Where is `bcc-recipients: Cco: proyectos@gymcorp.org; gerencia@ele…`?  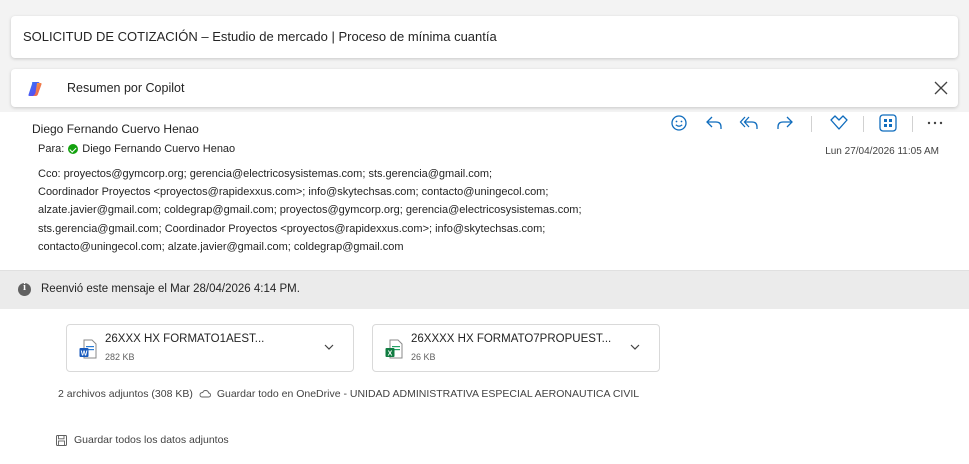
bcc-recipients: Cco: proyectos@gymcorp.org; gerencia@ele… is located at coordinates (408, 210).